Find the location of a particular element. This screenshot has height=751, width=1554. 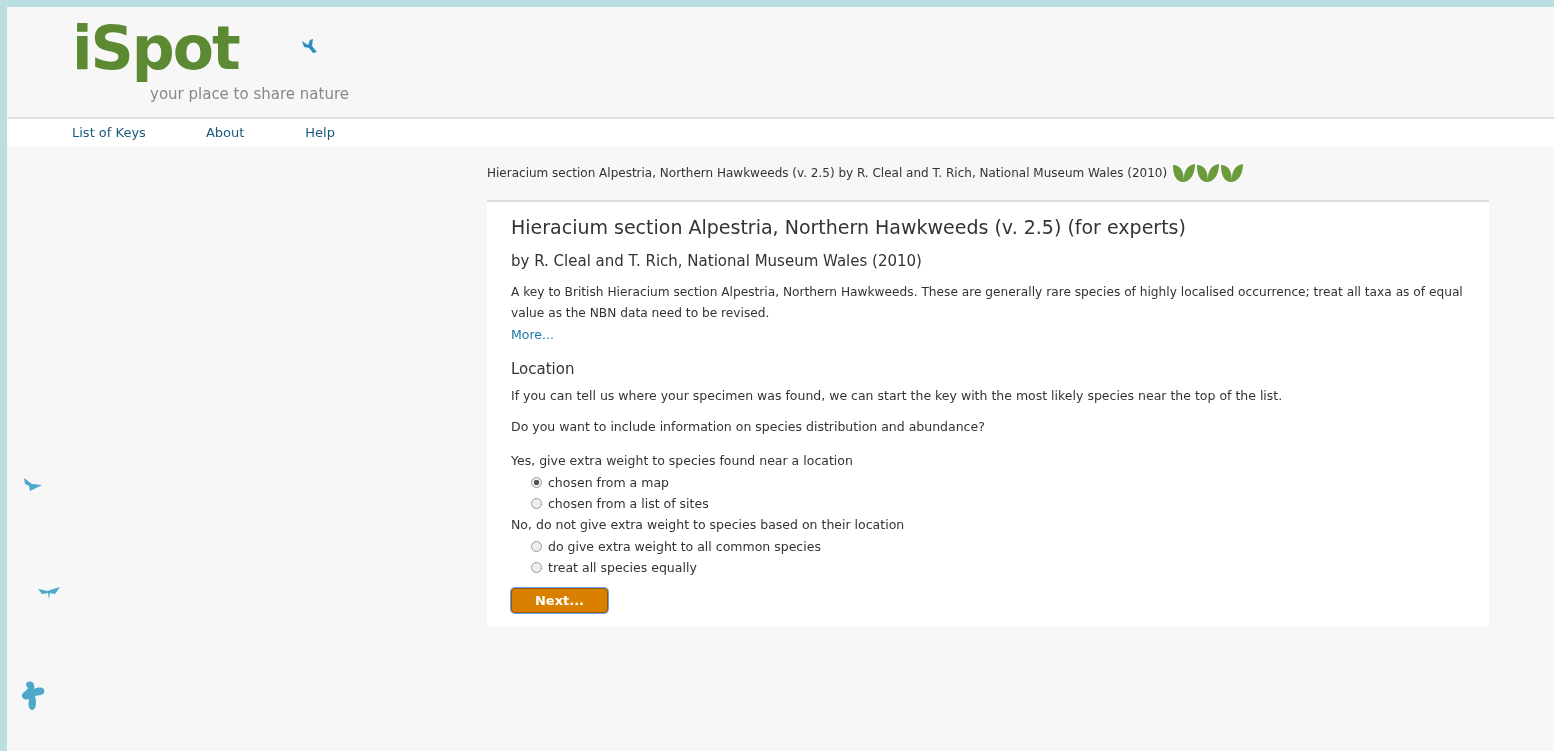

option-group-label: Yes, give extra weight to species found near a location is located at coordinates (682, 461).